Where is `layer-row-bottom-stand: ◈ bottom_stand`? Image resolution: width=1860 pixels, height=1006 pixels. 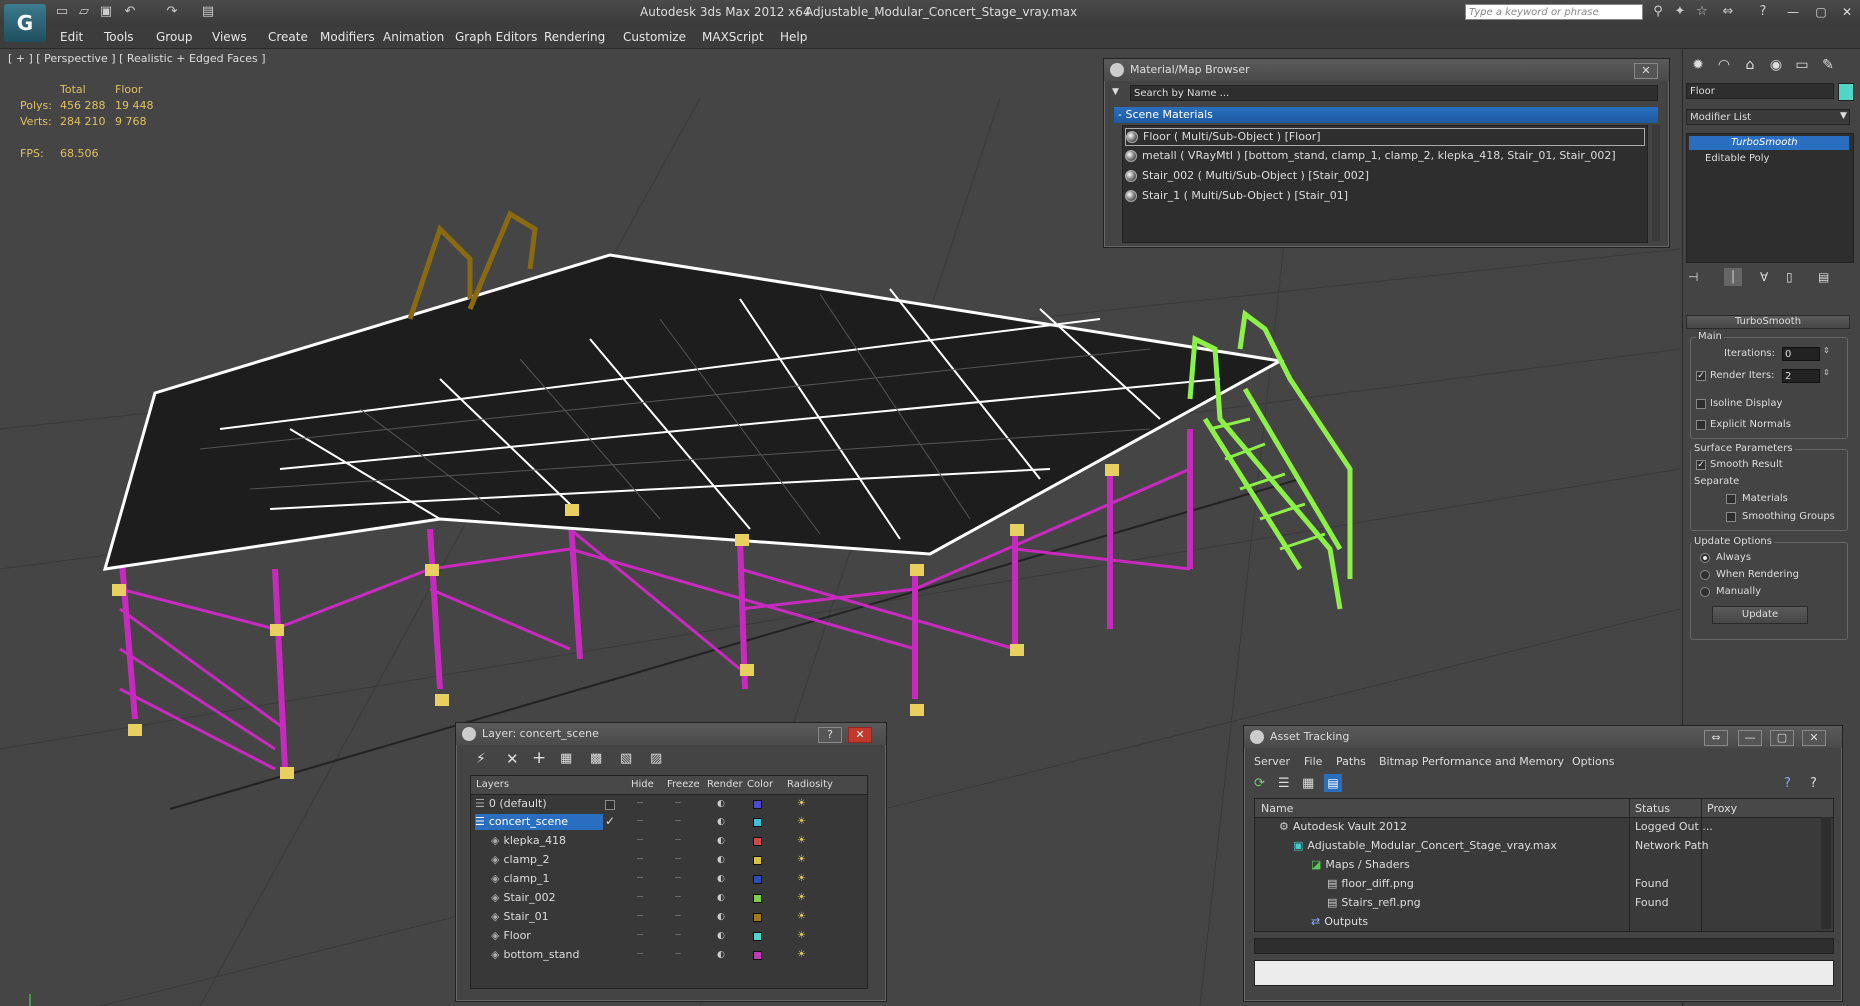
layer-row-bottom-stand: ◈ bottom_stand is located at coordinates (535, 955).